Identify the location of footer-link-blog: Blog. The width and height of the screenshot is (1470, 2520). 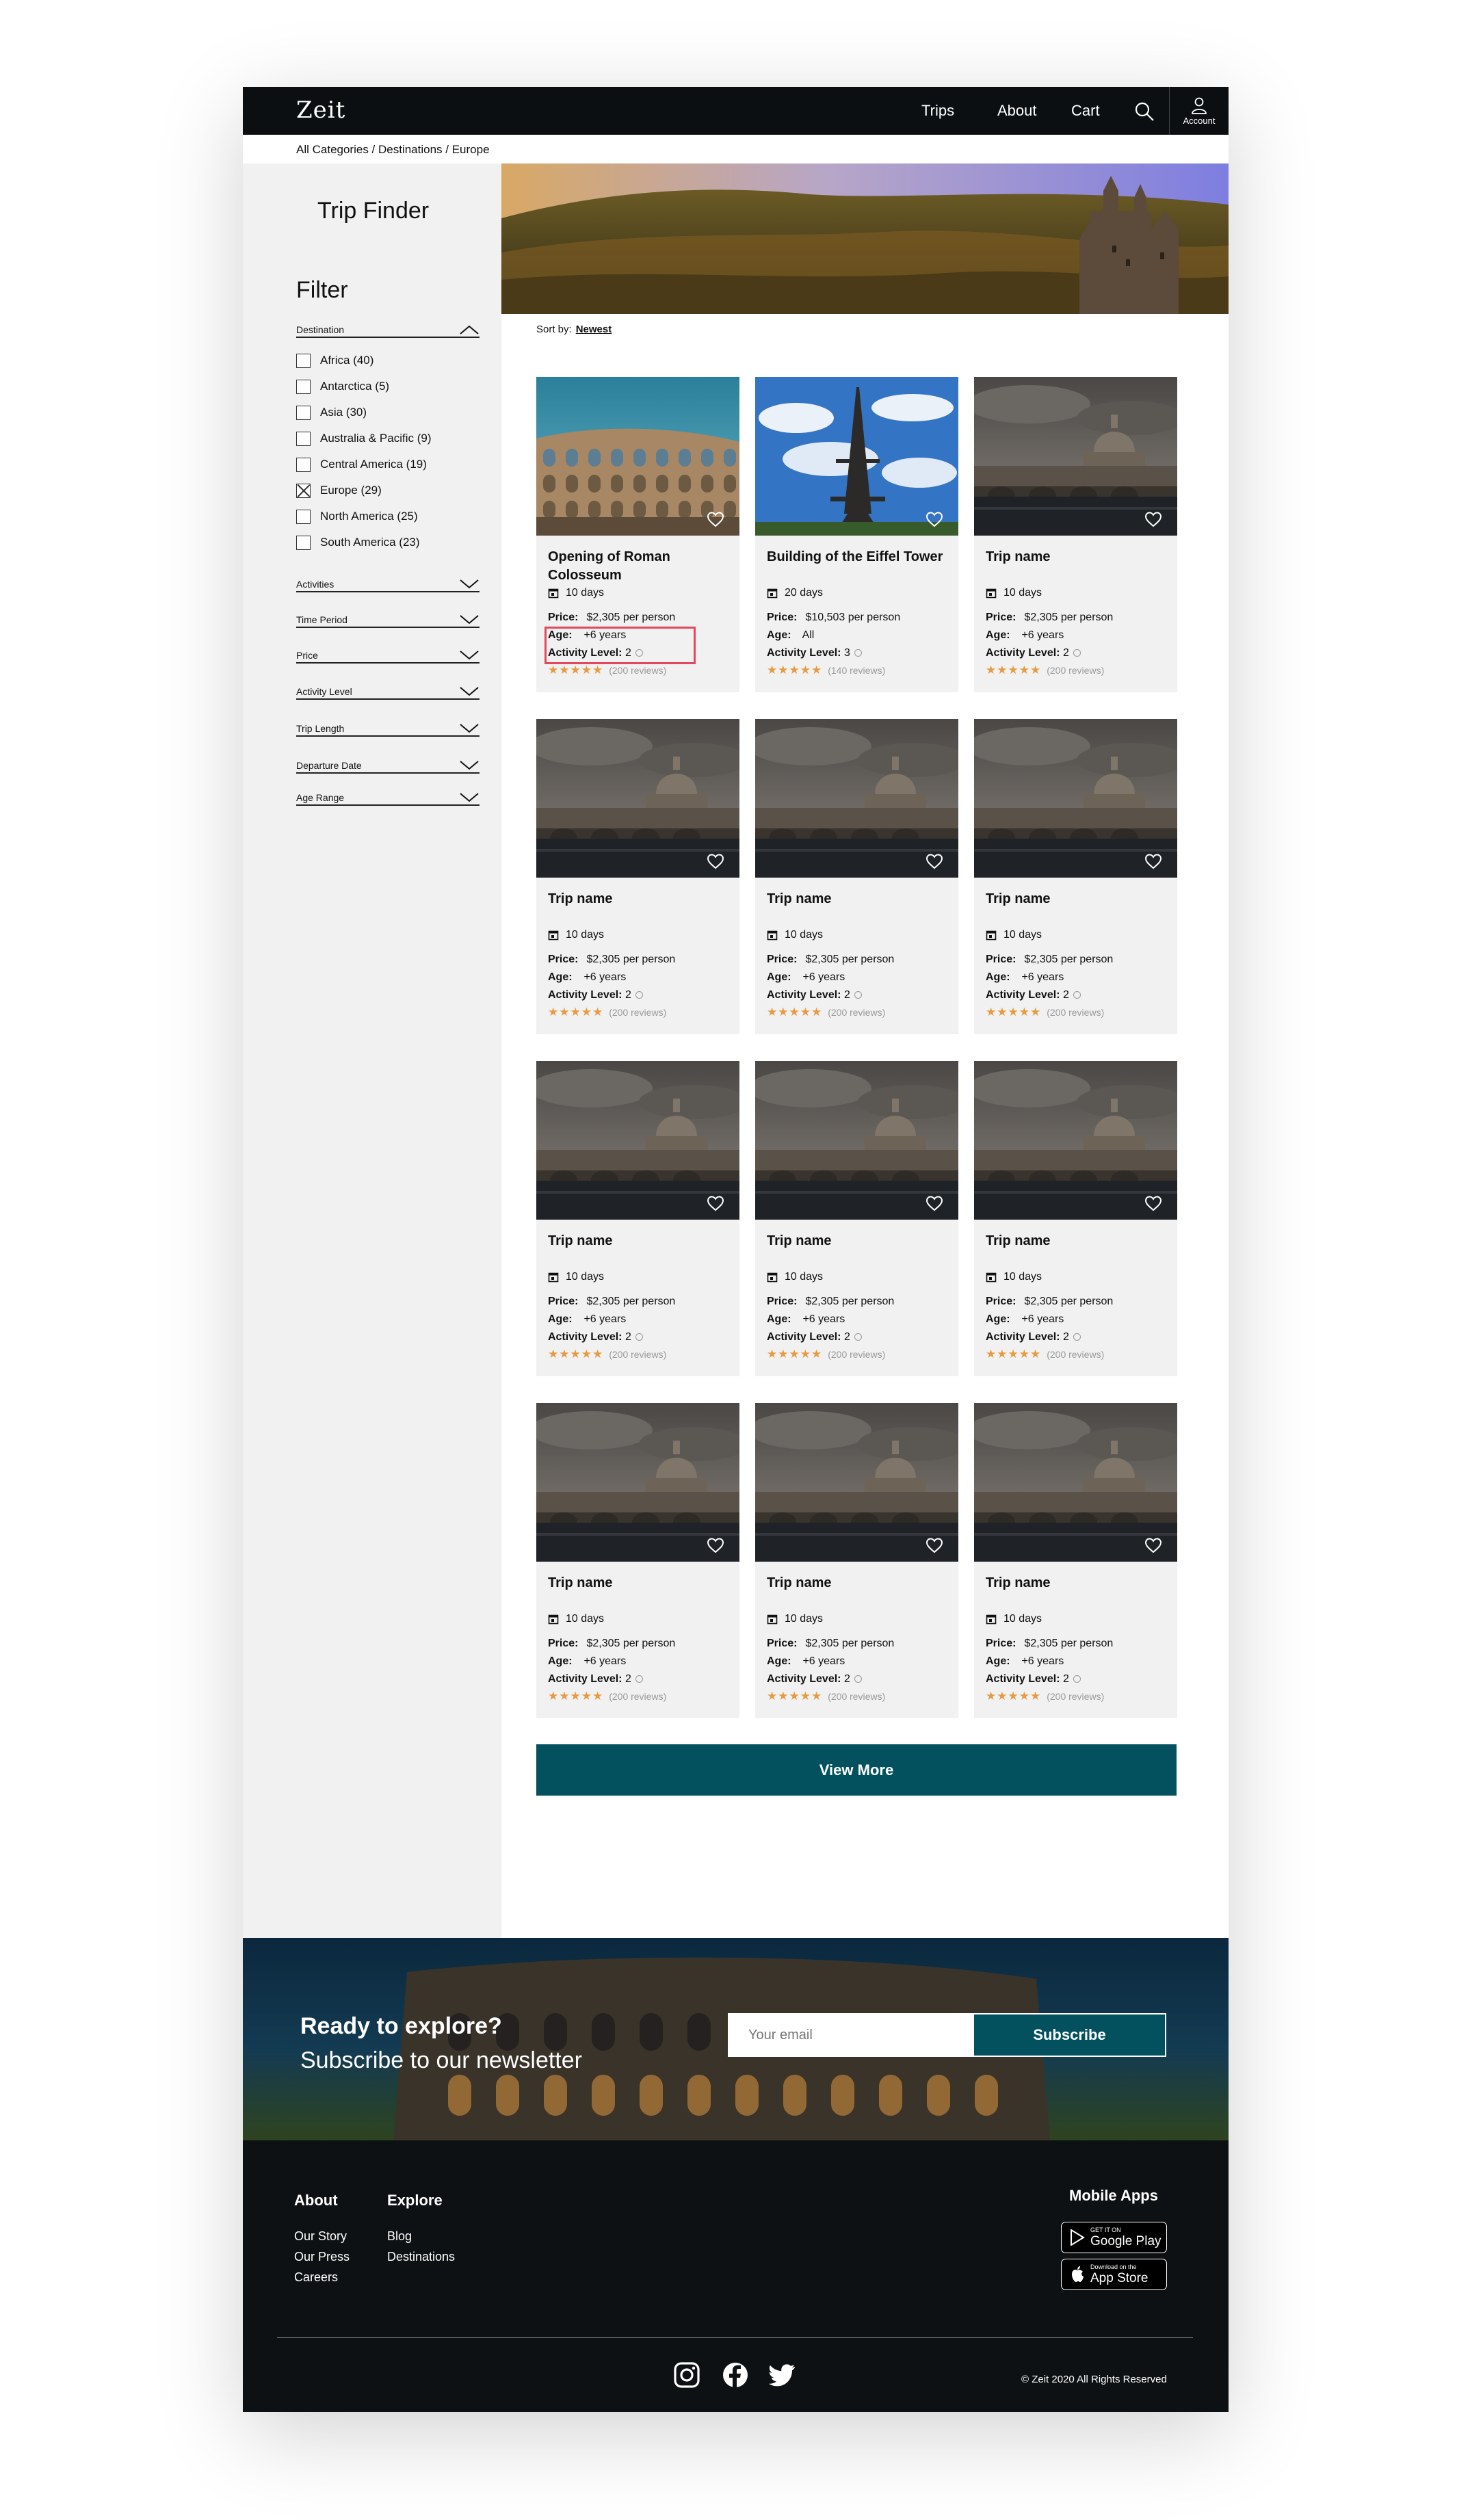
(399, 2236).